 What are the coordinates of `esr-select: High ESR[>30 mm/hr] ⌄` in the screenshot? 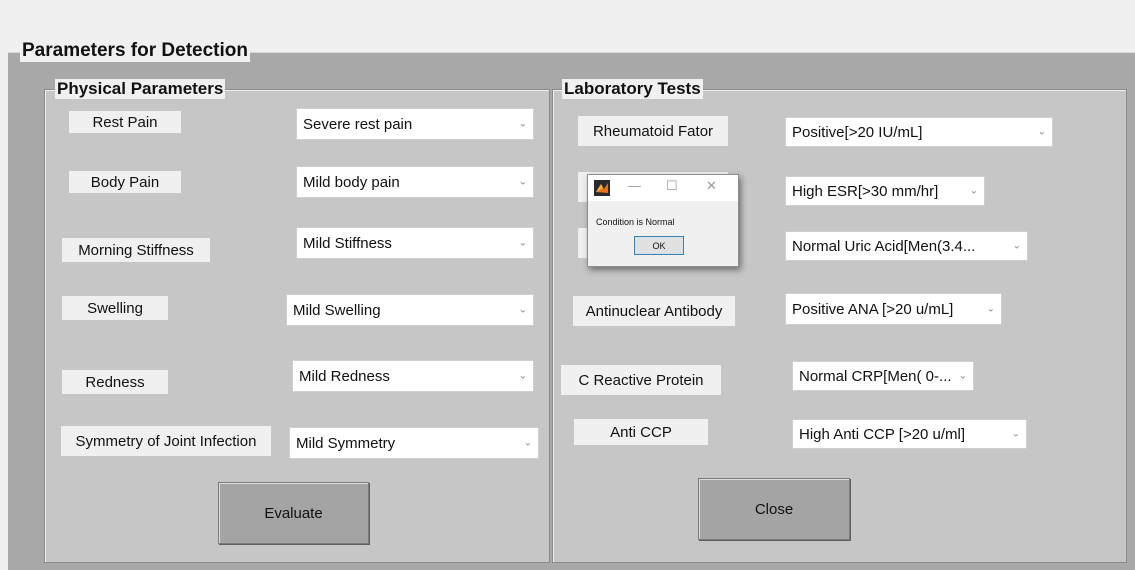 It's located at (885, 191).